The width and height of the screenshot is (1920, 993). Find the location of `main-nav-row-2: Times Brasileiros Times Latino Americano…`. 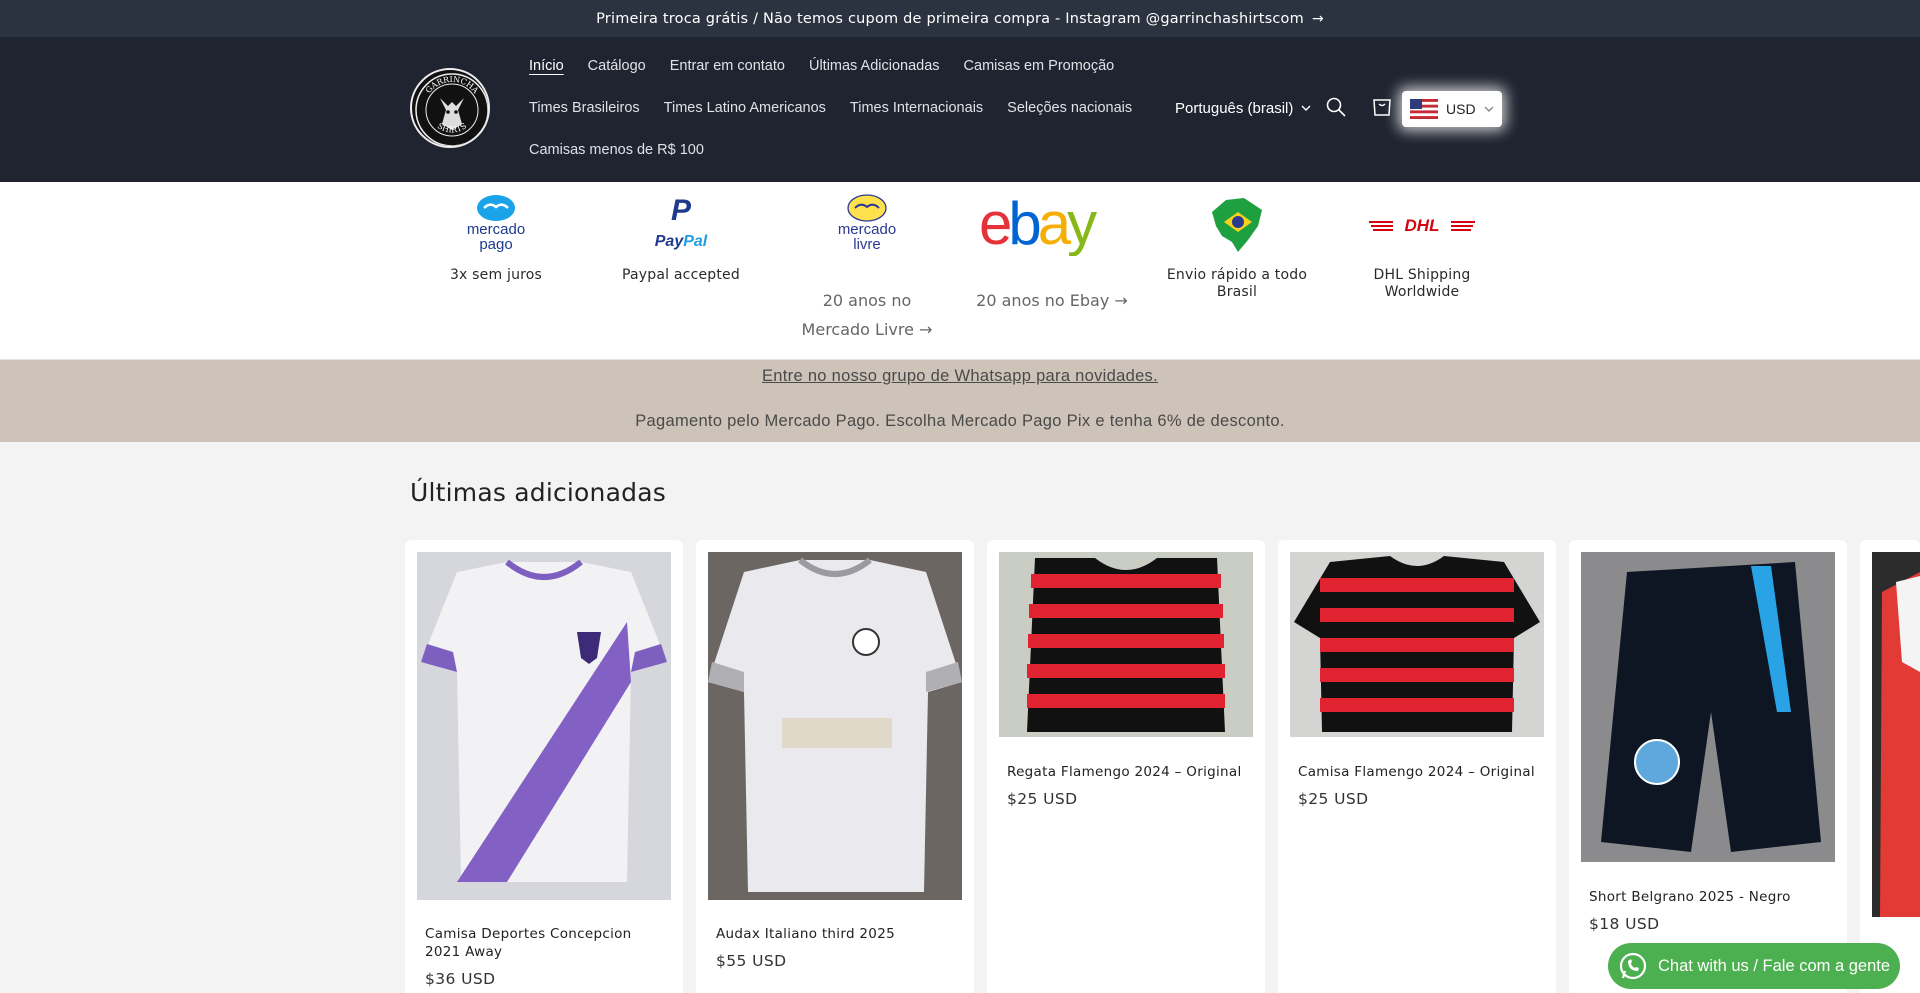

main-nav-row-2: Times Brasileiros Times Latino Americano… is located at coordinates (842, 108).